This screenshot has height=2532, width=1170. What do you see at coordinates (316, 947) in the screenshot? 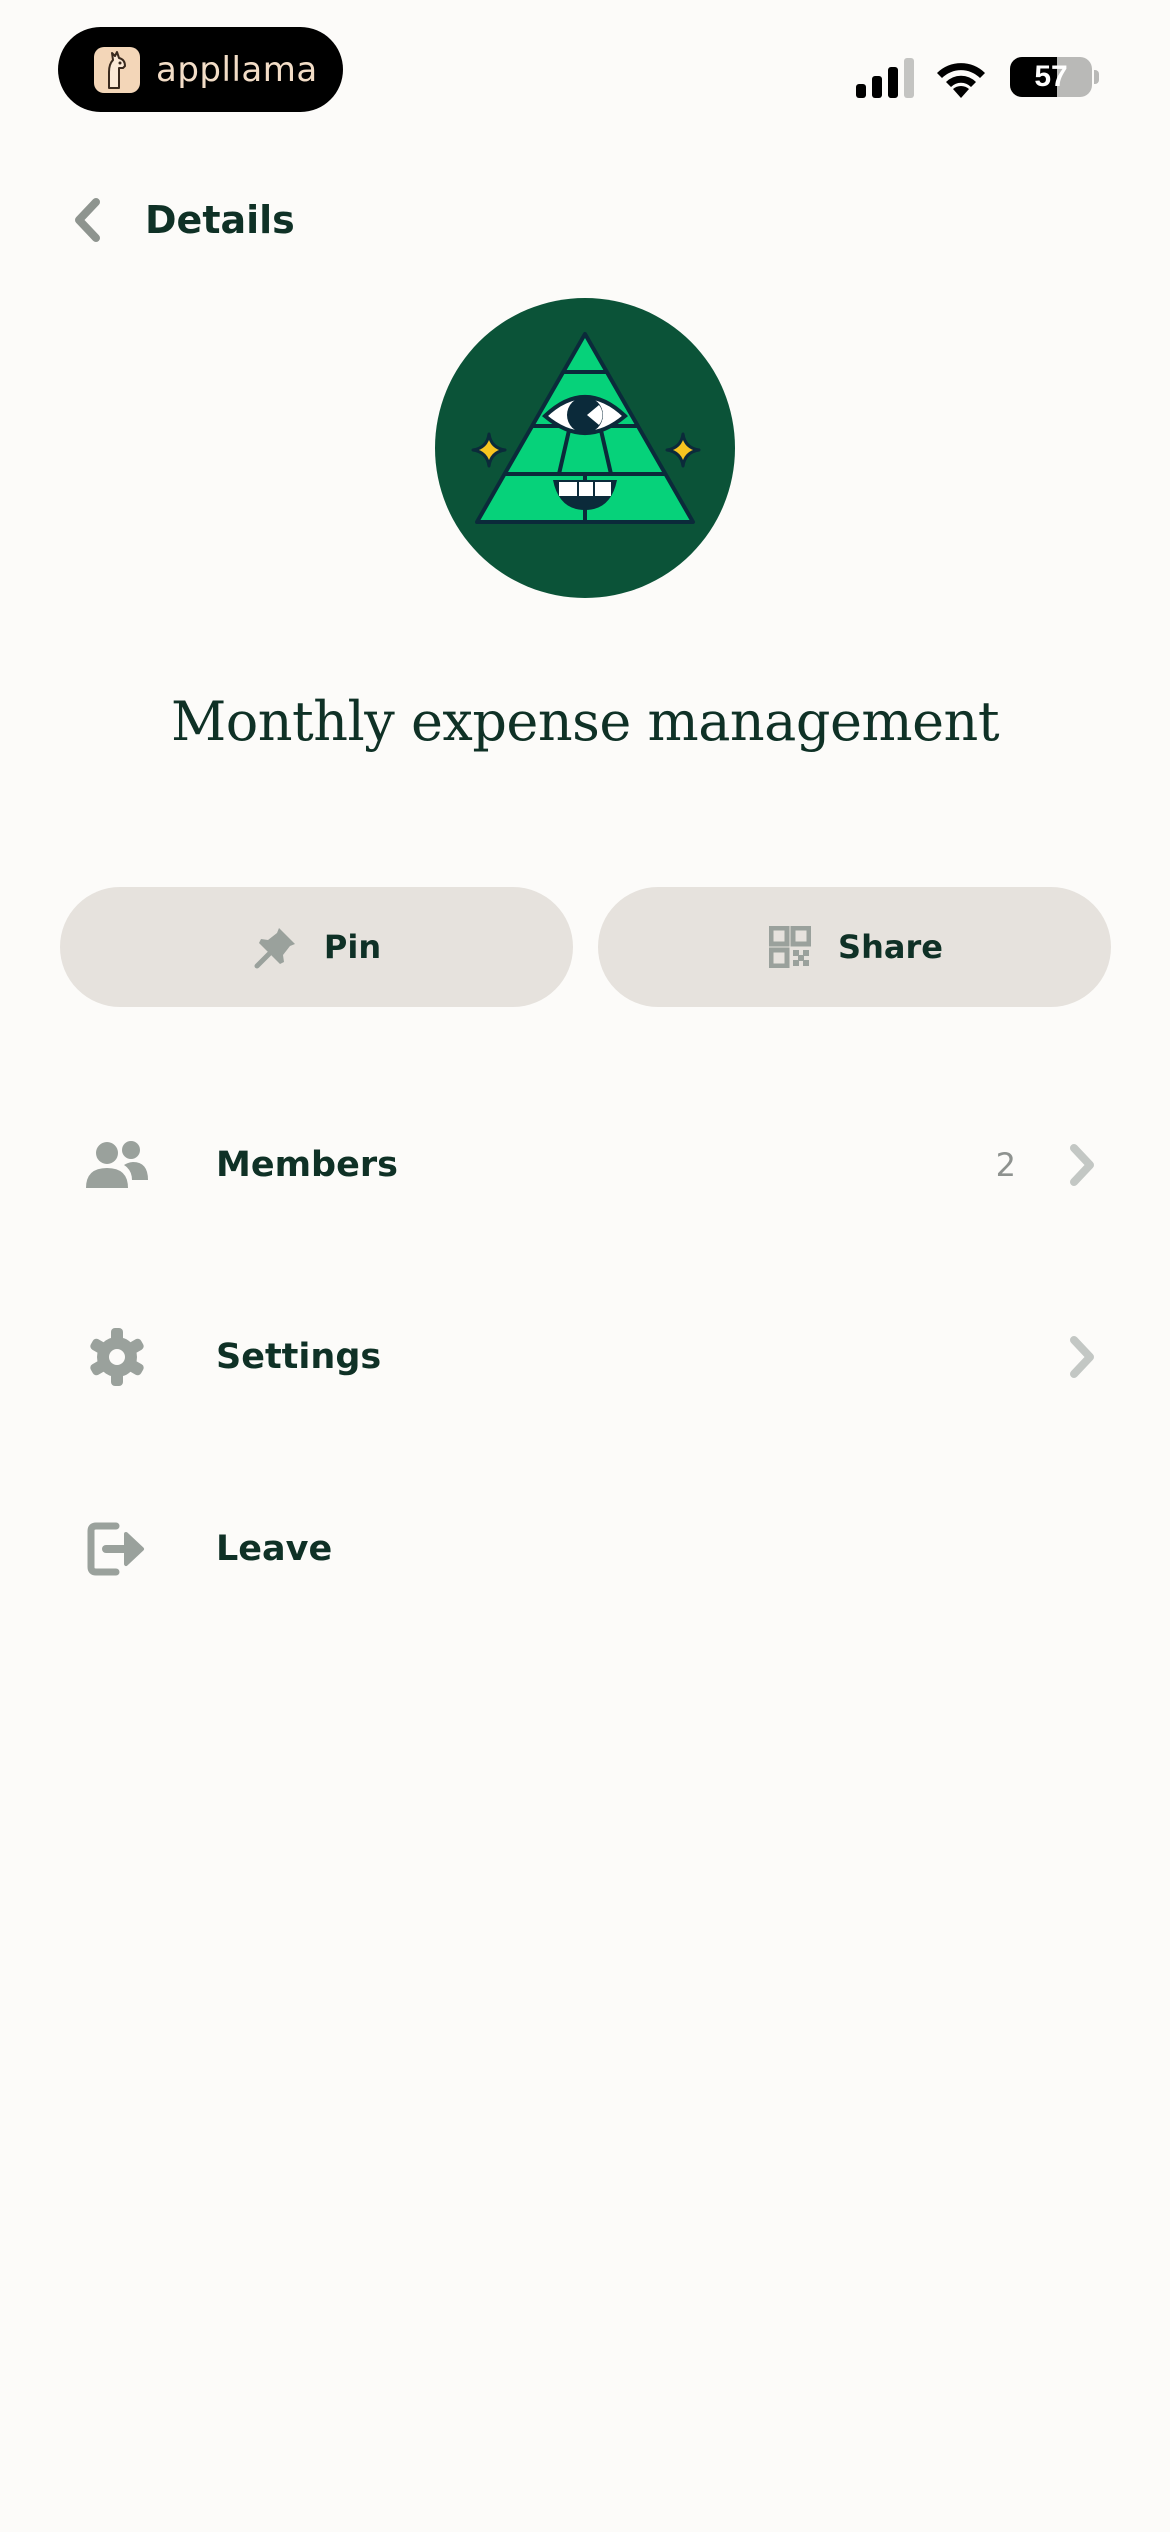
I see `pin-button: Pin` at bounding box center [316, 947].